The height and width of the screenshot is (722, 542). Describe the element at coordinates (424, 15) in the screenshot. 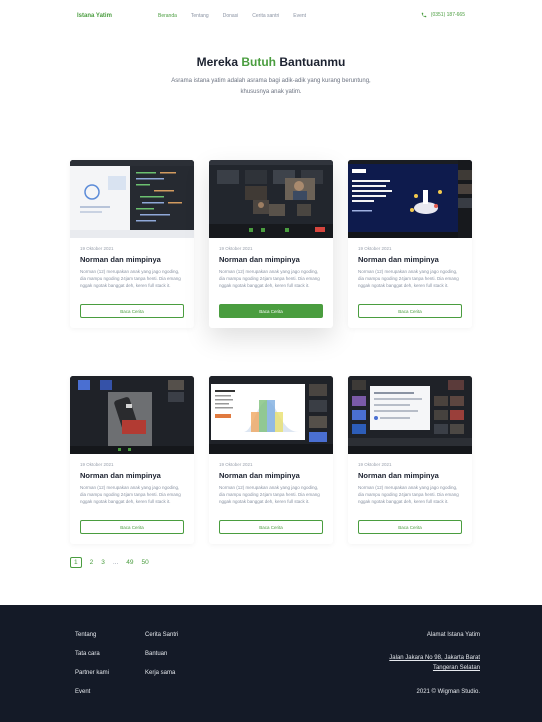

I see `phone-icon` at that location.